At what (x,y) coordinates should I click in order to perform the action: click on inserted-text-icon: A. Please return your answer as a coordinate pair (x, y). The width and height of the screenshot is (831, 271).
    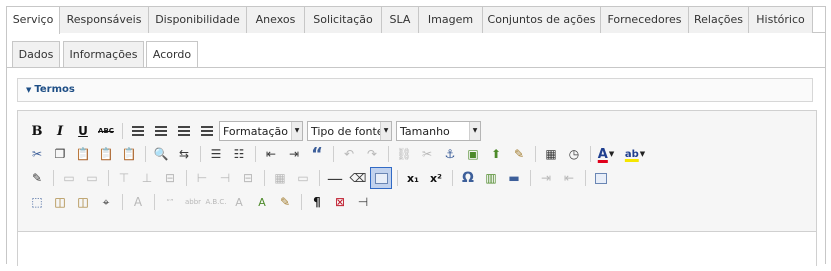
    Looking at the image, I should click on (262, 202).